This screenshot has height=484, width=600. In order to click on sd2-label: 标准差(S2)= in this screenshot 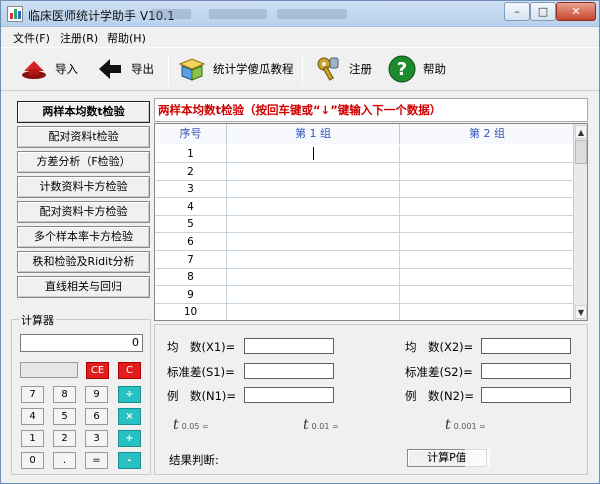, I will do `click(439, 372)`.